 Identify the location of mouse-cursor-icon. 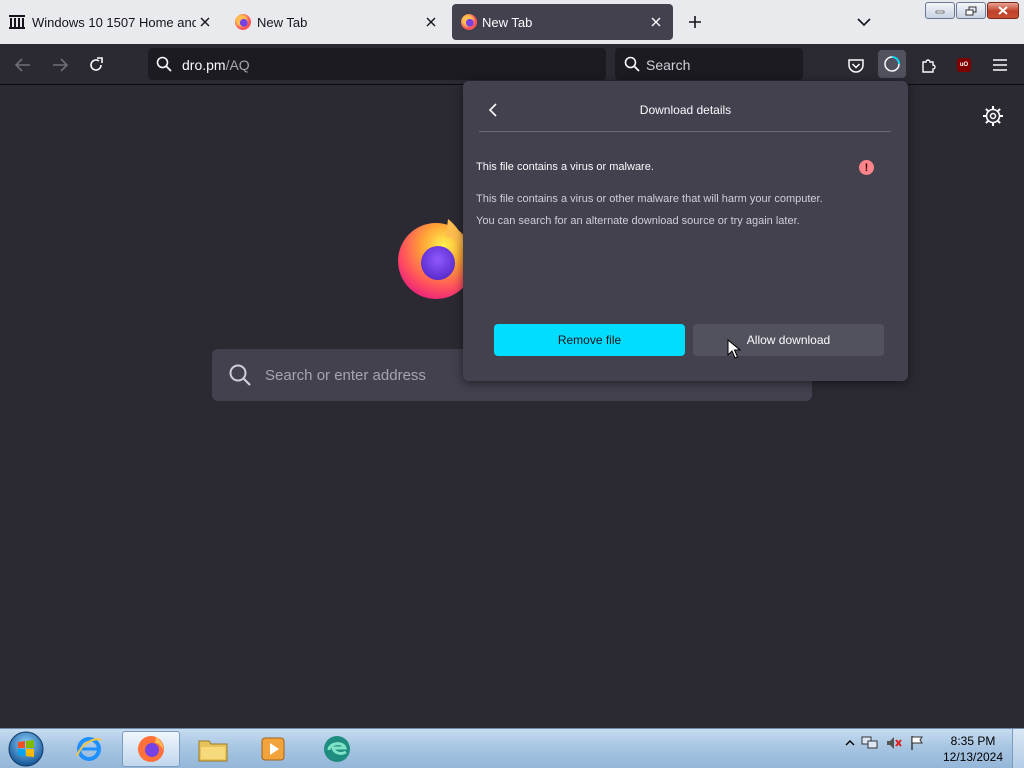
(734, 349).